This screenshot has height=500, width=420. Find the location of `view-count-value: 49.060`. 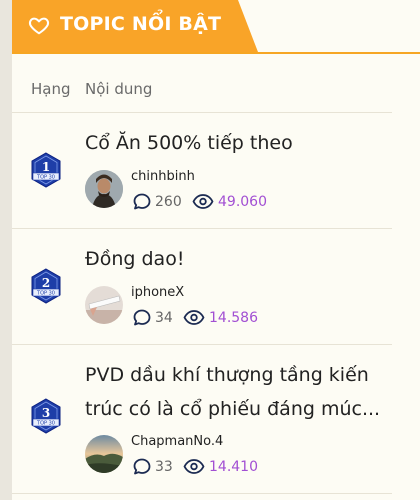

view-count-value: 49.060 is located at coordinates (242, 201).